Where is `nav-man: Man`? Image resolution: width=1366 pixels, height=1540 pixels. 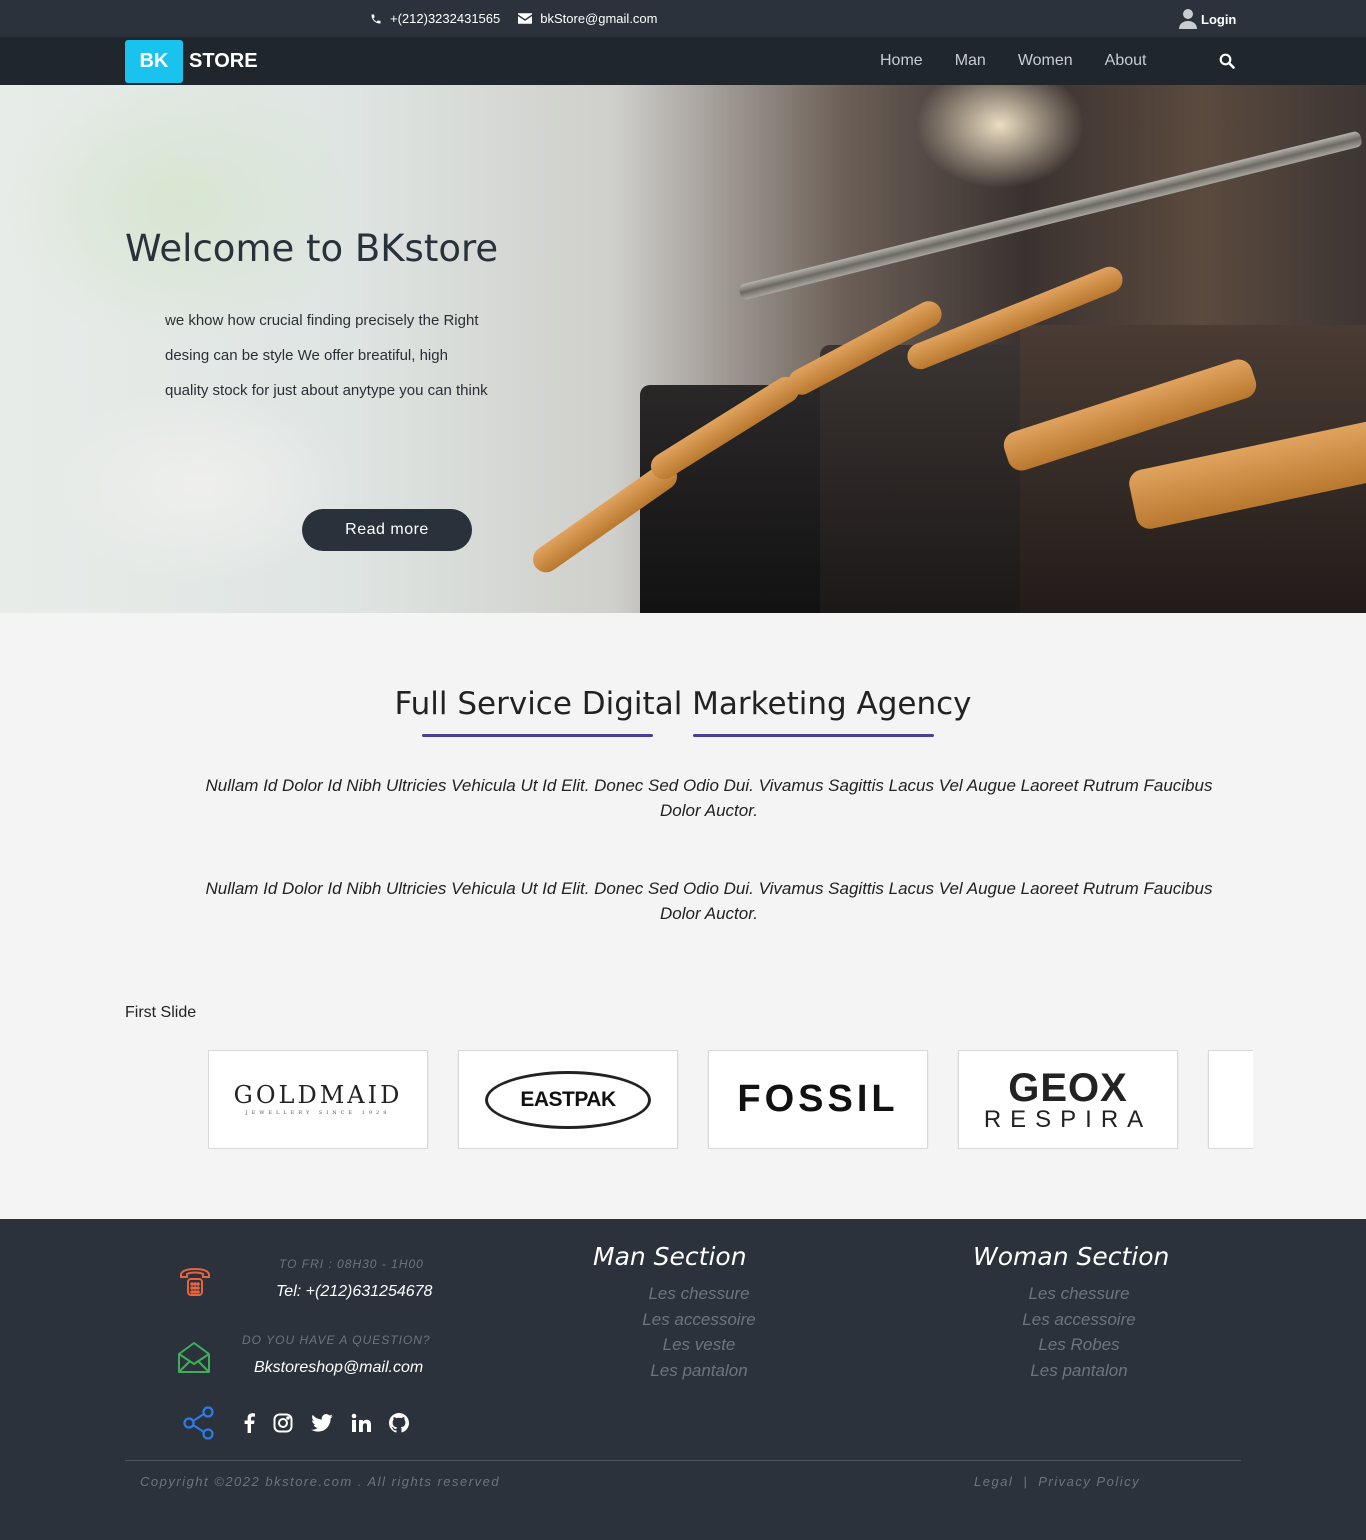 nav-man: Man is located at coordinates (970, 61).